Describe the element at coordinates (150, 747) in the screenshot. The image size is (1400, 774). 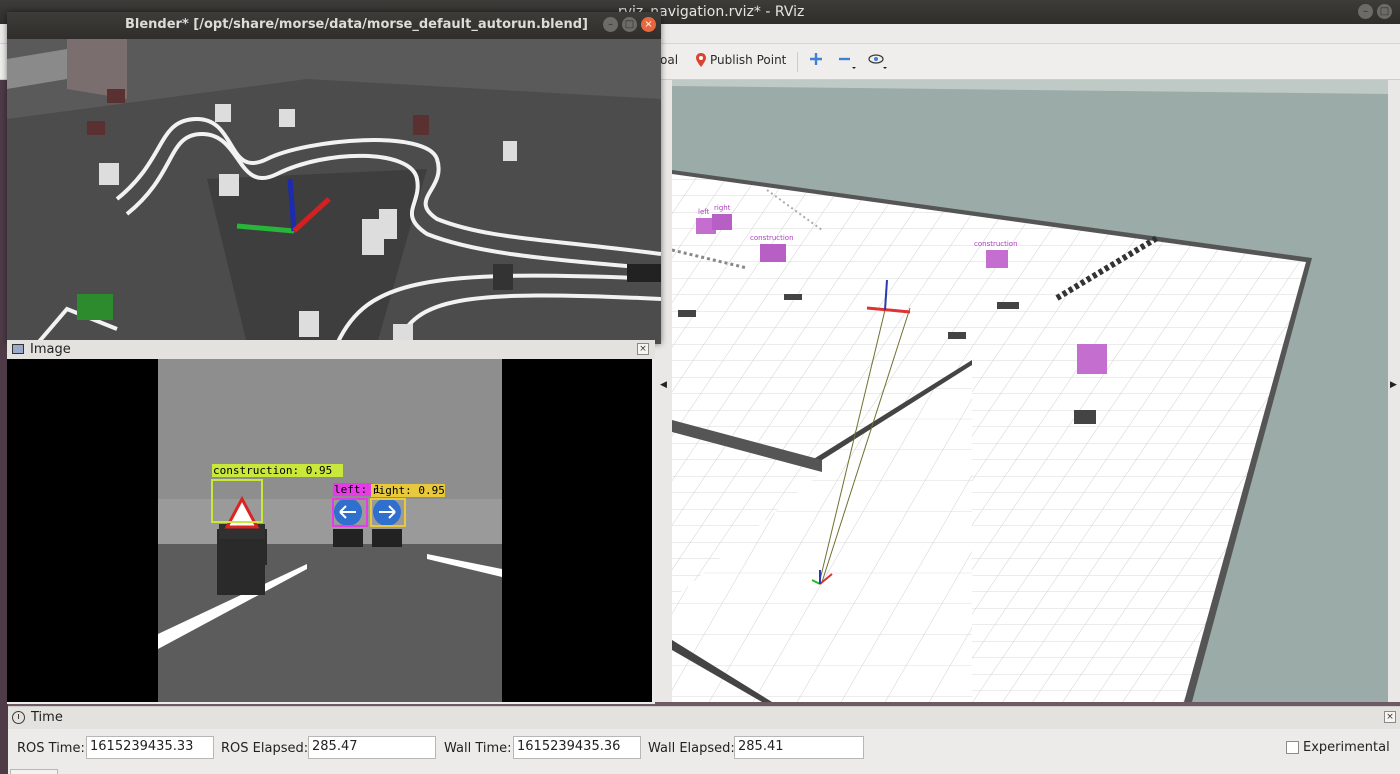
I see `ros-time-field: 1615239435.33` at that location.